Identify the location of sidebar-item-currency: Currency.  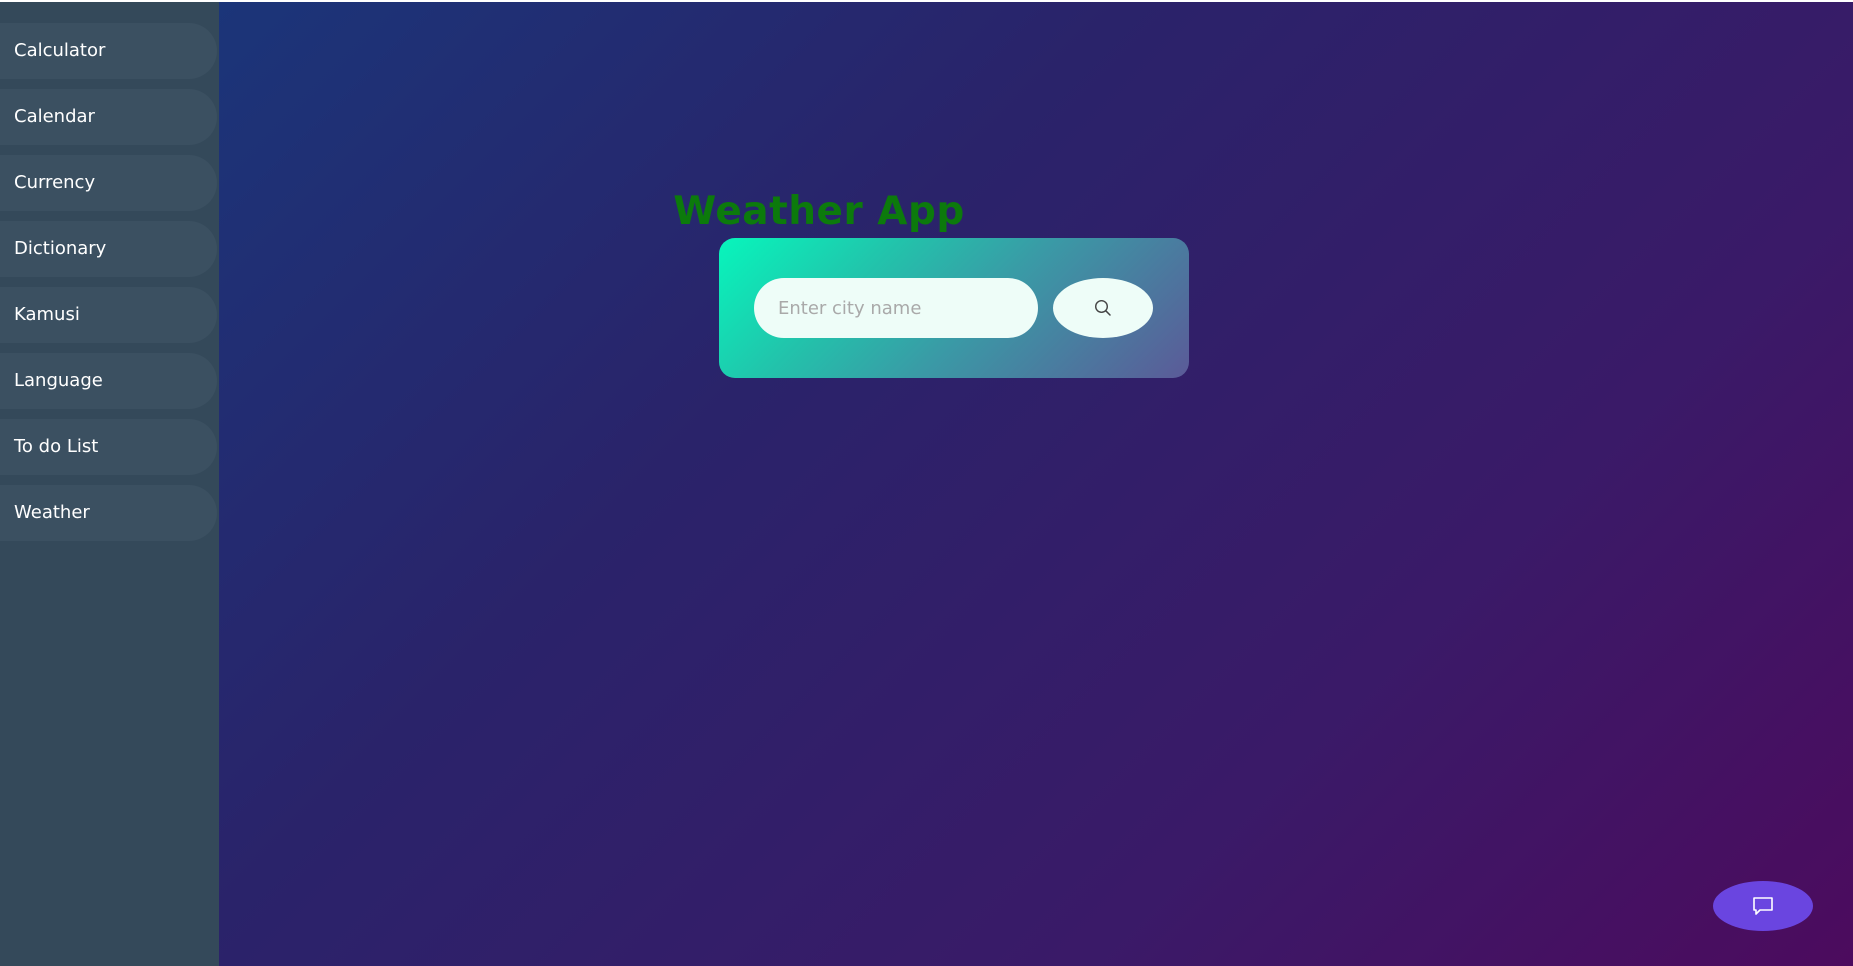
(108, 183).